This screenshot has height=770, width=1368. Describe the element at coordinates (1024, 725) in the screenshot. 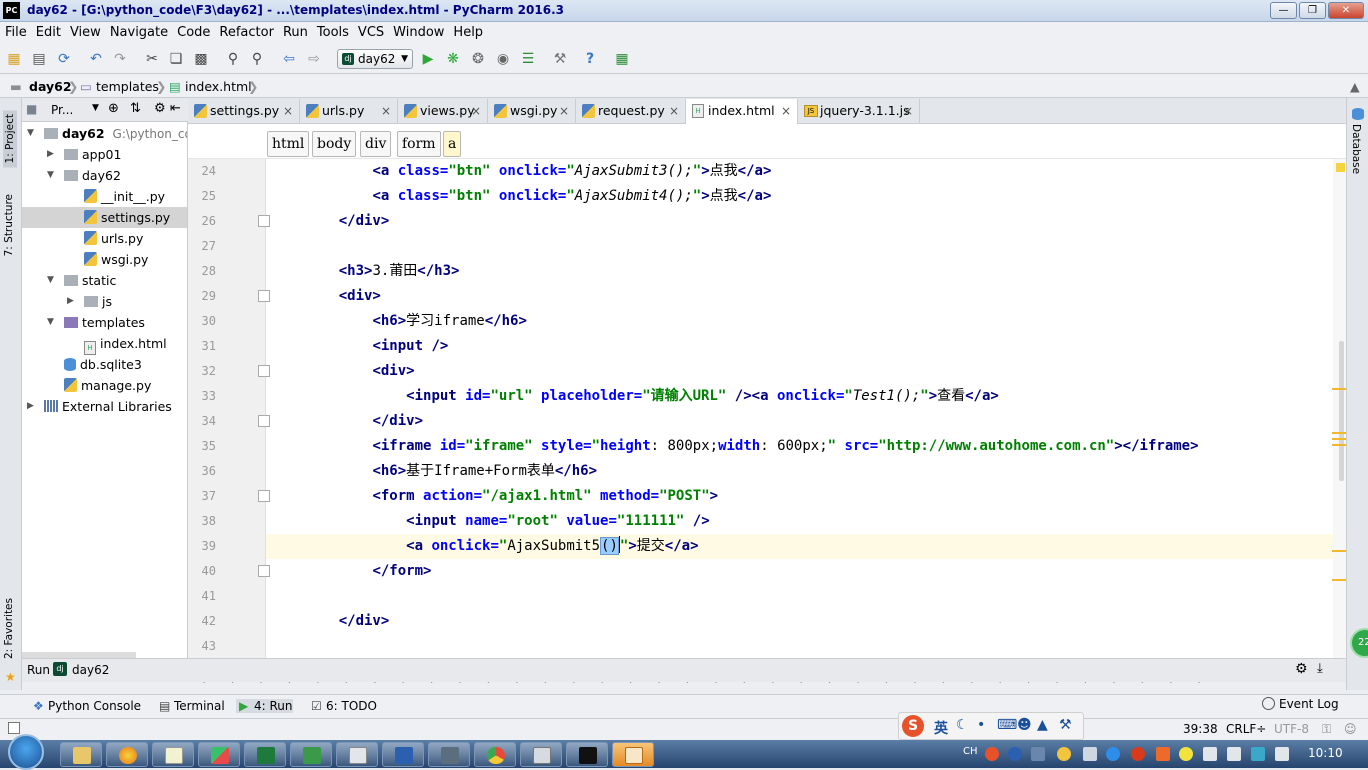

I see `user-icon: ☻` at that location.